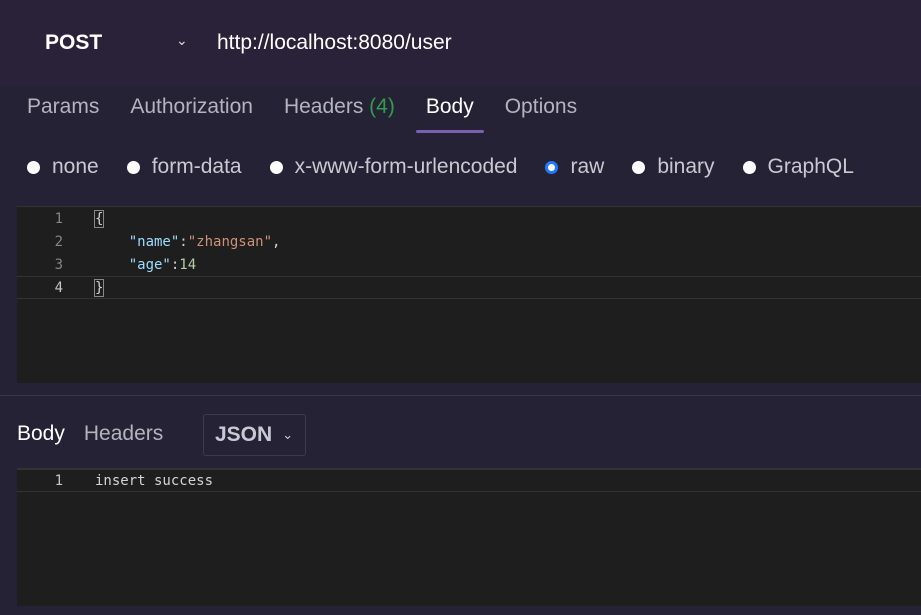 The width and height of the screenshot is (921, 615). Describe the element at coordinates (276, 241) in the screenshot. I see `code-token: ,` at that location.